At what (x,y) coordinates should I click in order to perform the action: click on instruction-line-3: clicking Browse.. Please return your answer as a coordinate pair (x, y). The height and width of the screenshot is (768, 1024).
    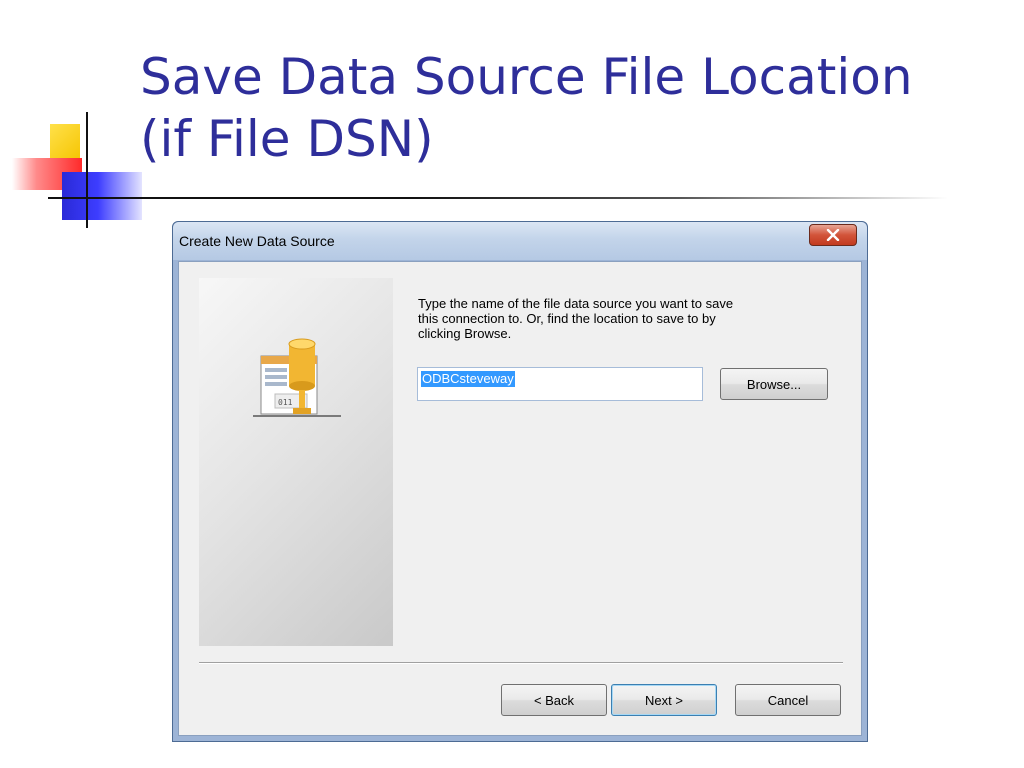
    Looking at the image, I should click on (465, 333).